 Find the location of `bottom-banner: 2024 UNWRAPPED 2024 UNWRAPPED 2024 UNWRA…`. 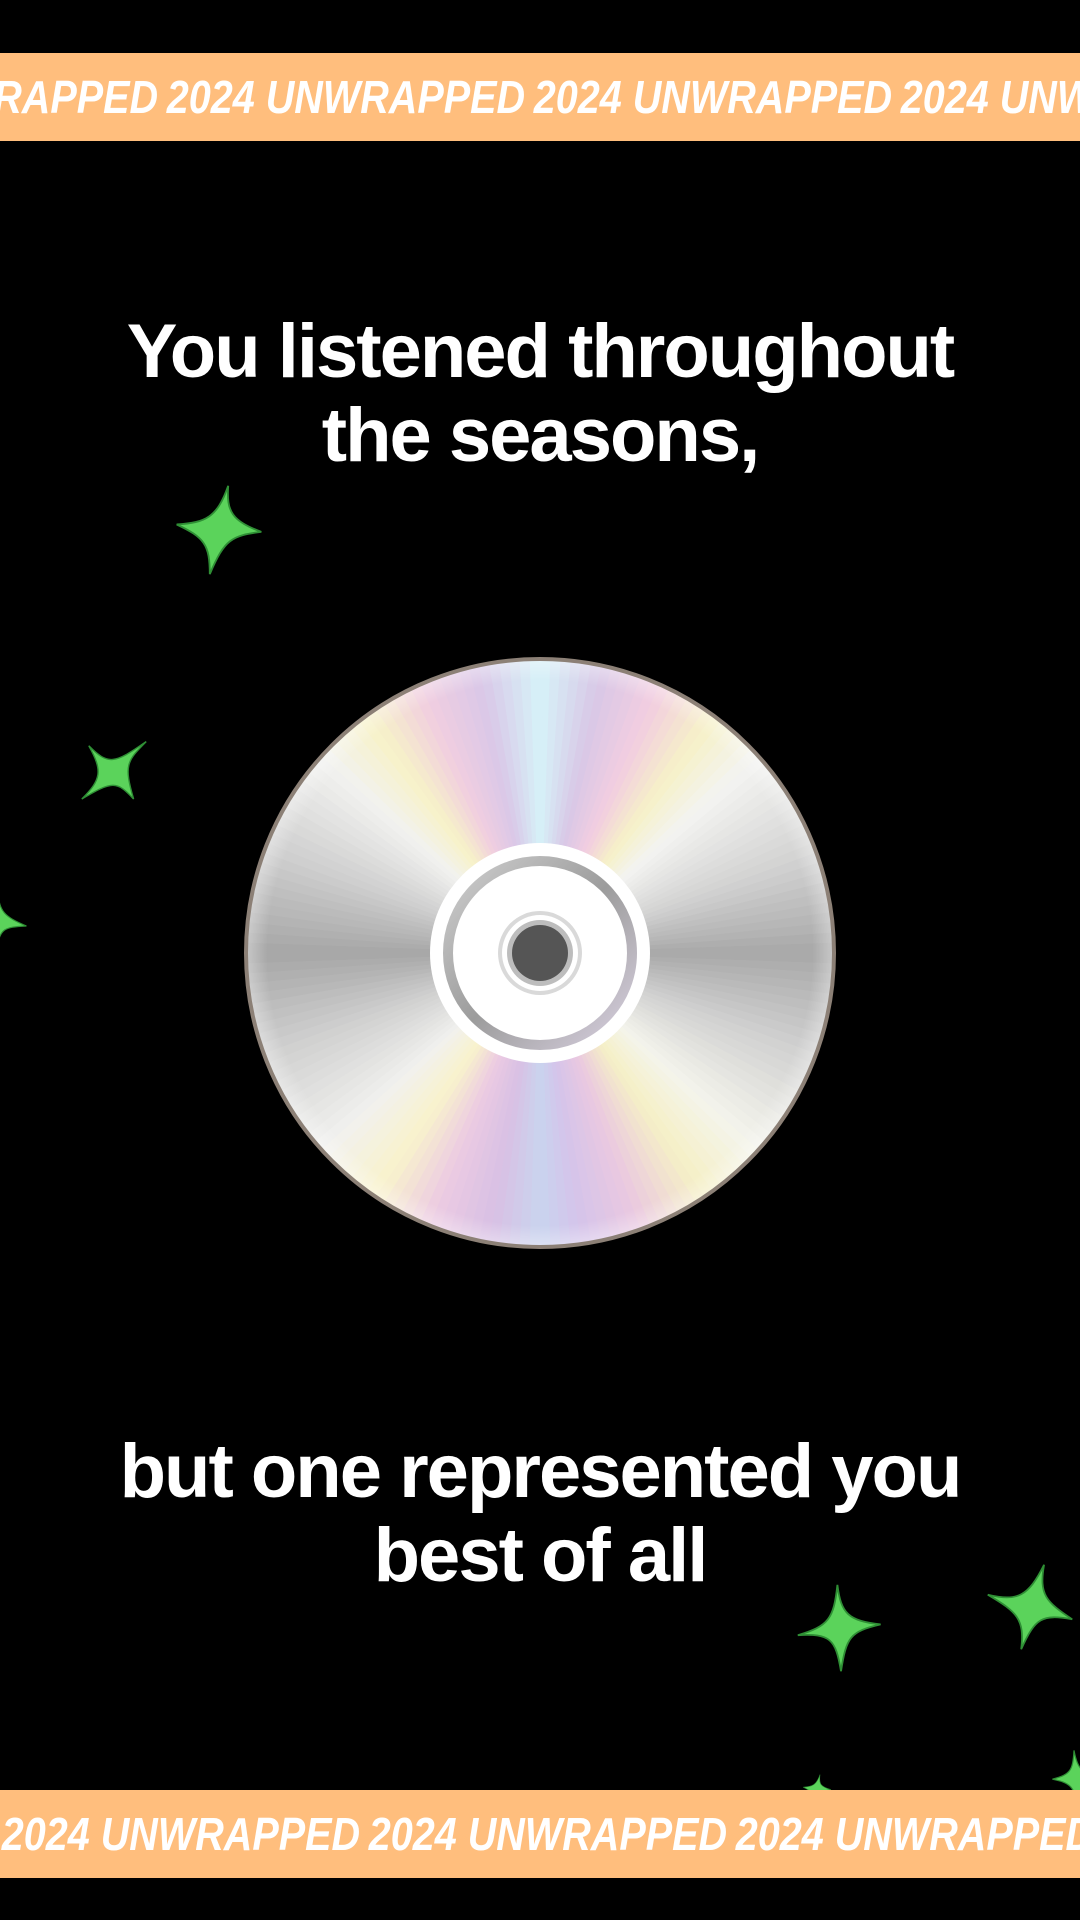

bottom-banner: 2024 UNWRAPPED 2024 UNWRAPPED 2024 UNWRA… is located at coordinates (540, 1834).